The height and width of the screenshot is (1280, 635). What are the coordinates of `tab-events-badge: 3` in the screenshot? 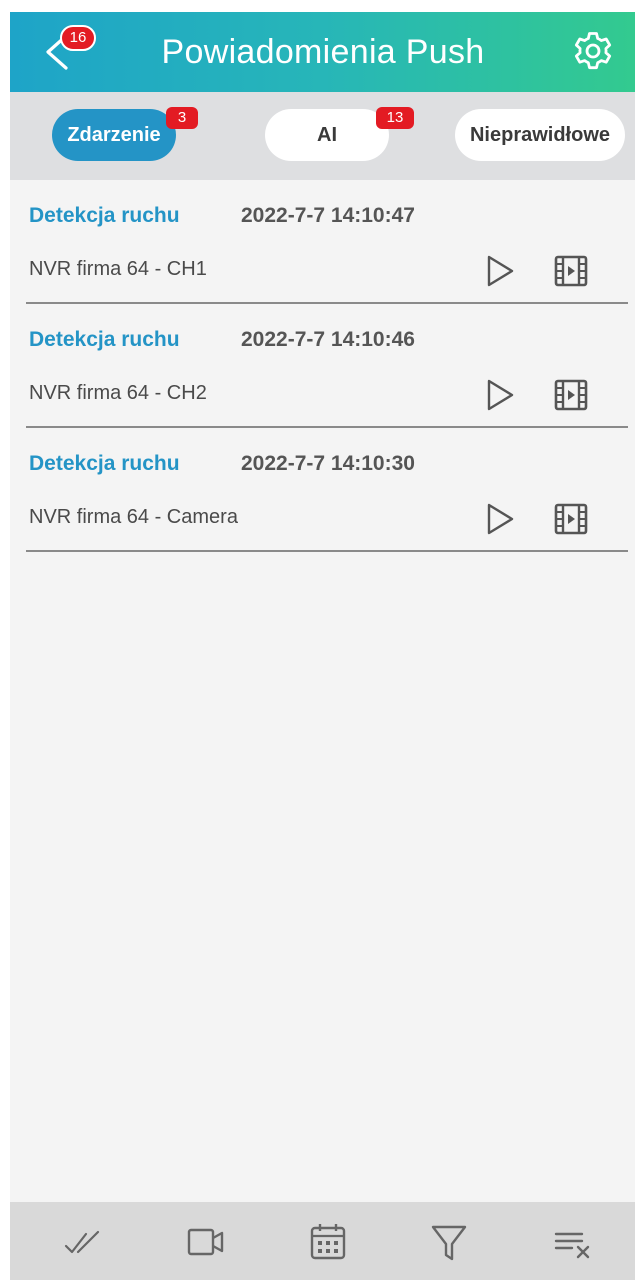 It's located at (182, 118).